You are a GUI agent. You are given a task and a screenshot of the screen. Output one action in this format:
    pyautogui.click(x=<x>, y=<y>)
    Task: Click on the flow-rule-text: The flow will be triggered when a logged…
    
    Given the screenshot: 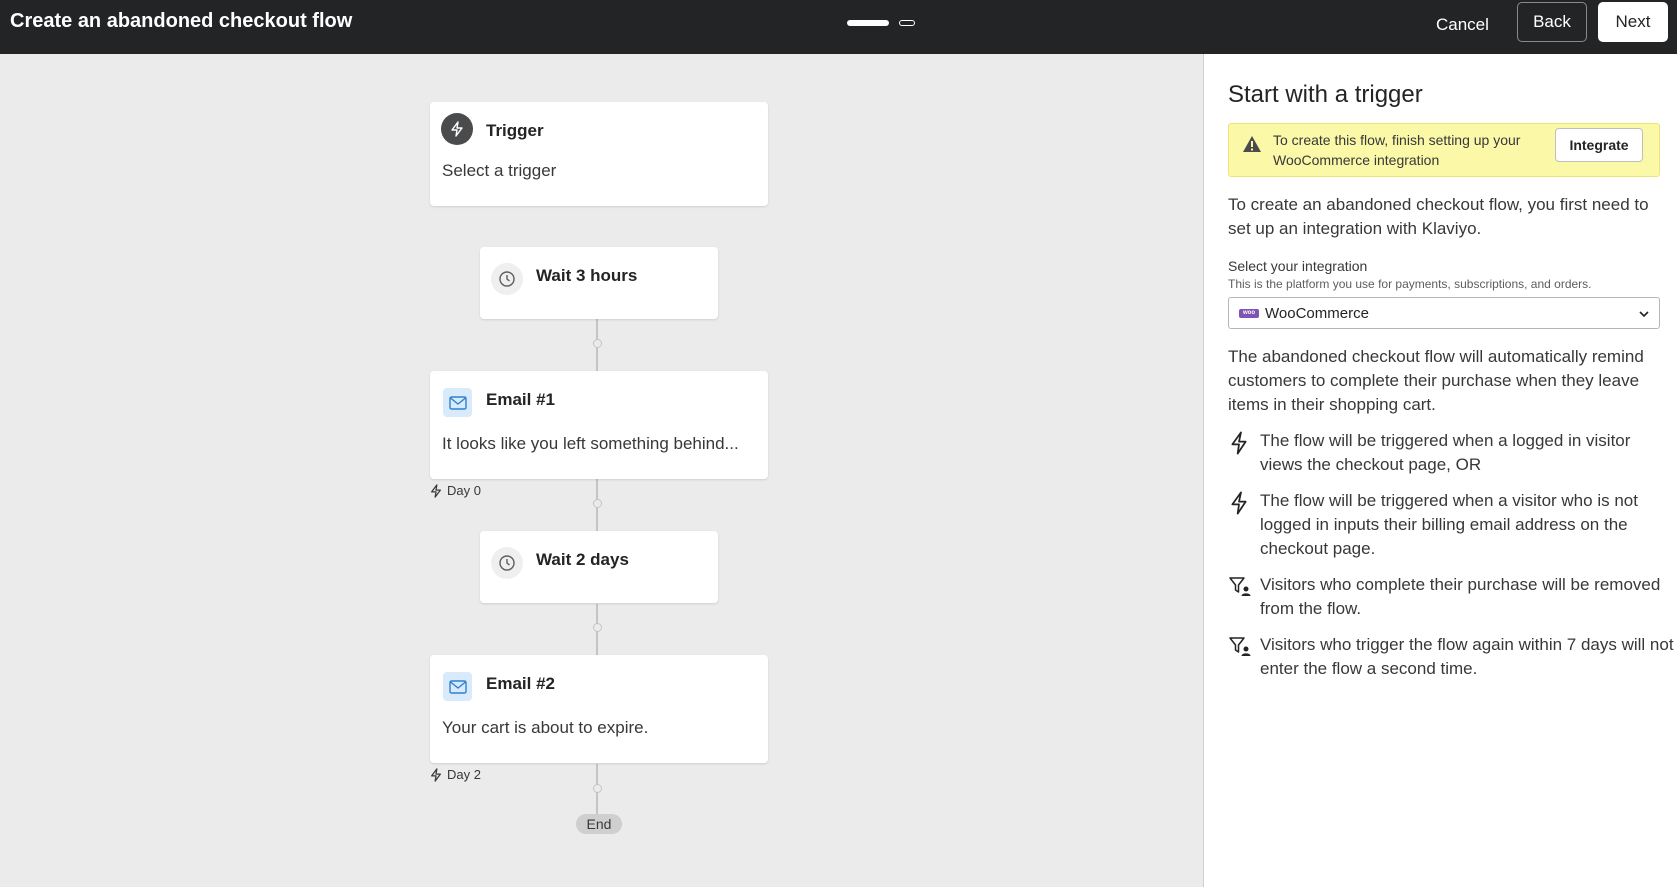 What is the action you would take?
    pyautogui.click(x=1445, y=452)
    